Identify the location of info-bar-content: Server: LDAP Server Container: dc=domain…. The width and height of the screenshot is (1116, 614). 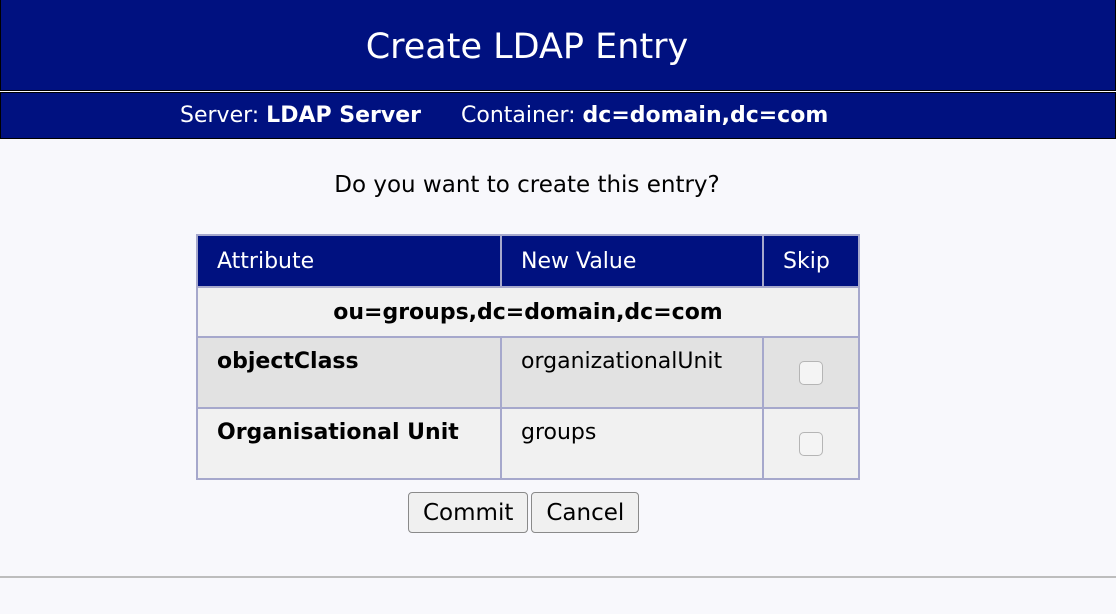
(504, 115).